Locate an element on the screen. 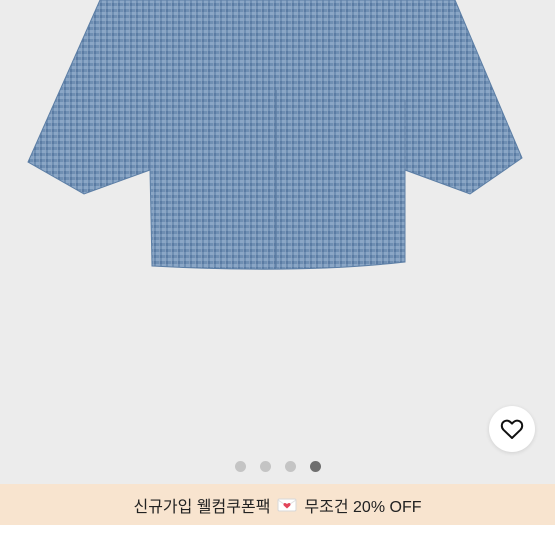 The image size is (555, 555). wishlist-button is located at coordinates (512, 429).